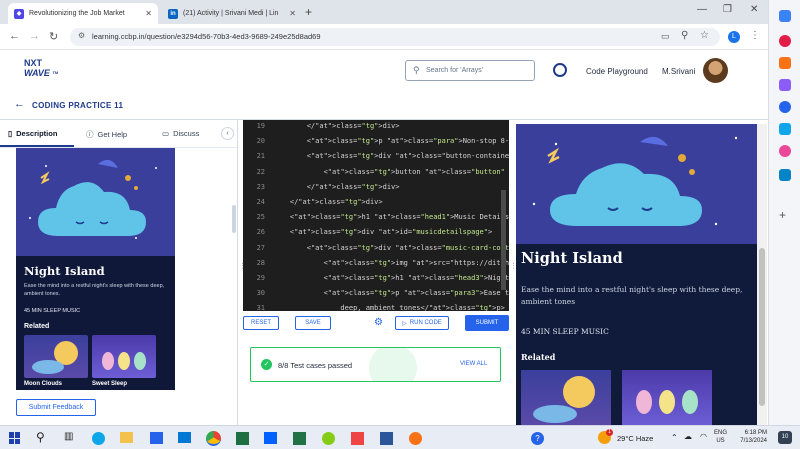 The height and width of the screenshot is (449, 800). I want to click on view-all-link: VIEW ALL, so click(473, 364).